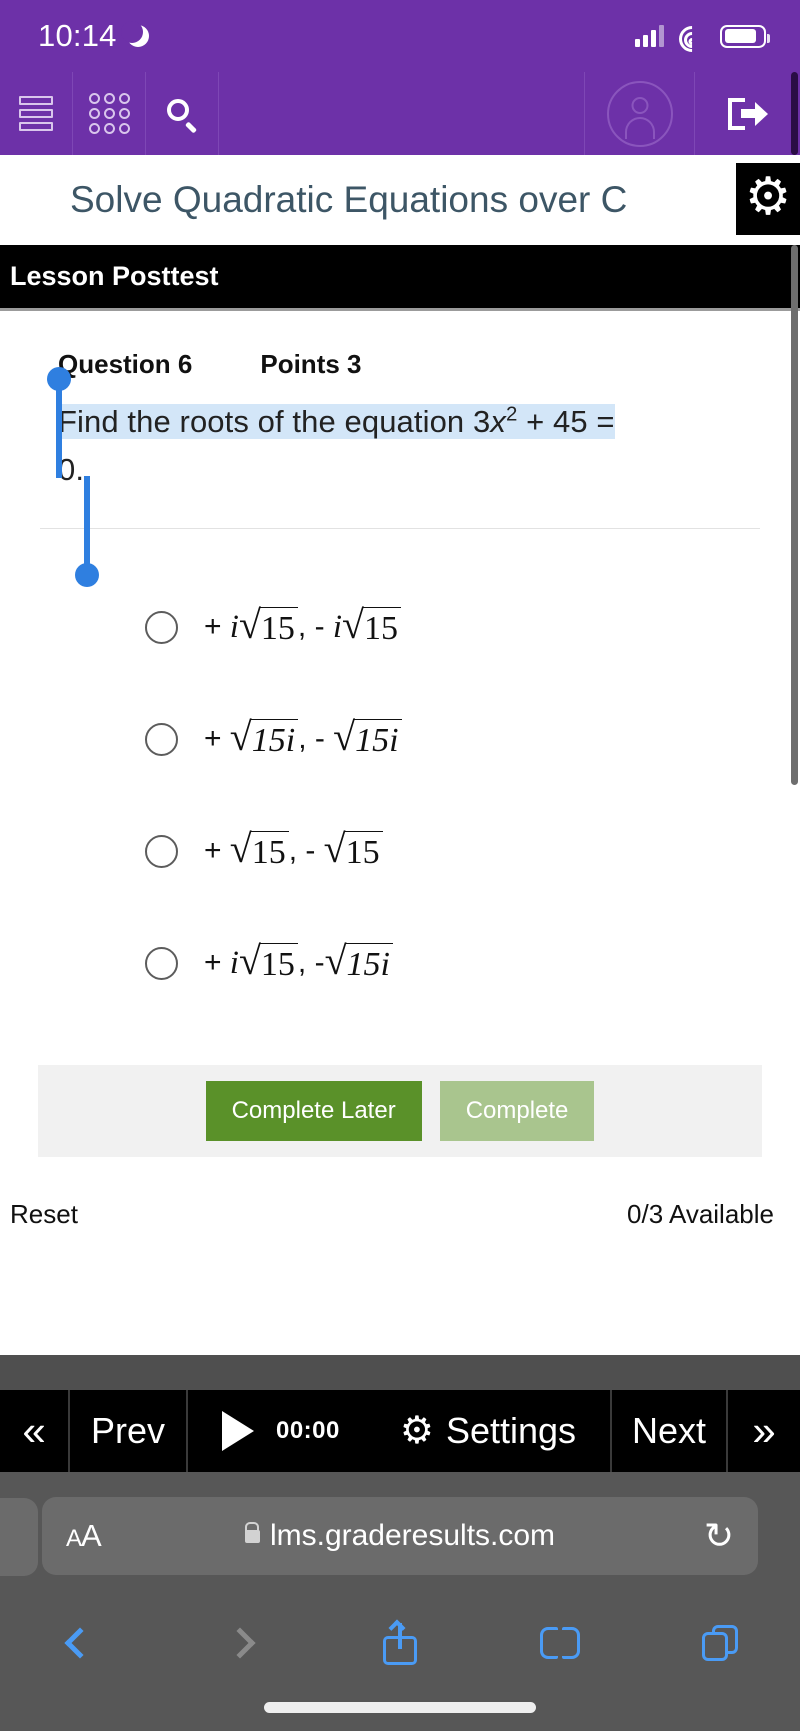 The width and height of the screenshot is (800, 1731). I want to click on logout-icon, so click(747, 113).